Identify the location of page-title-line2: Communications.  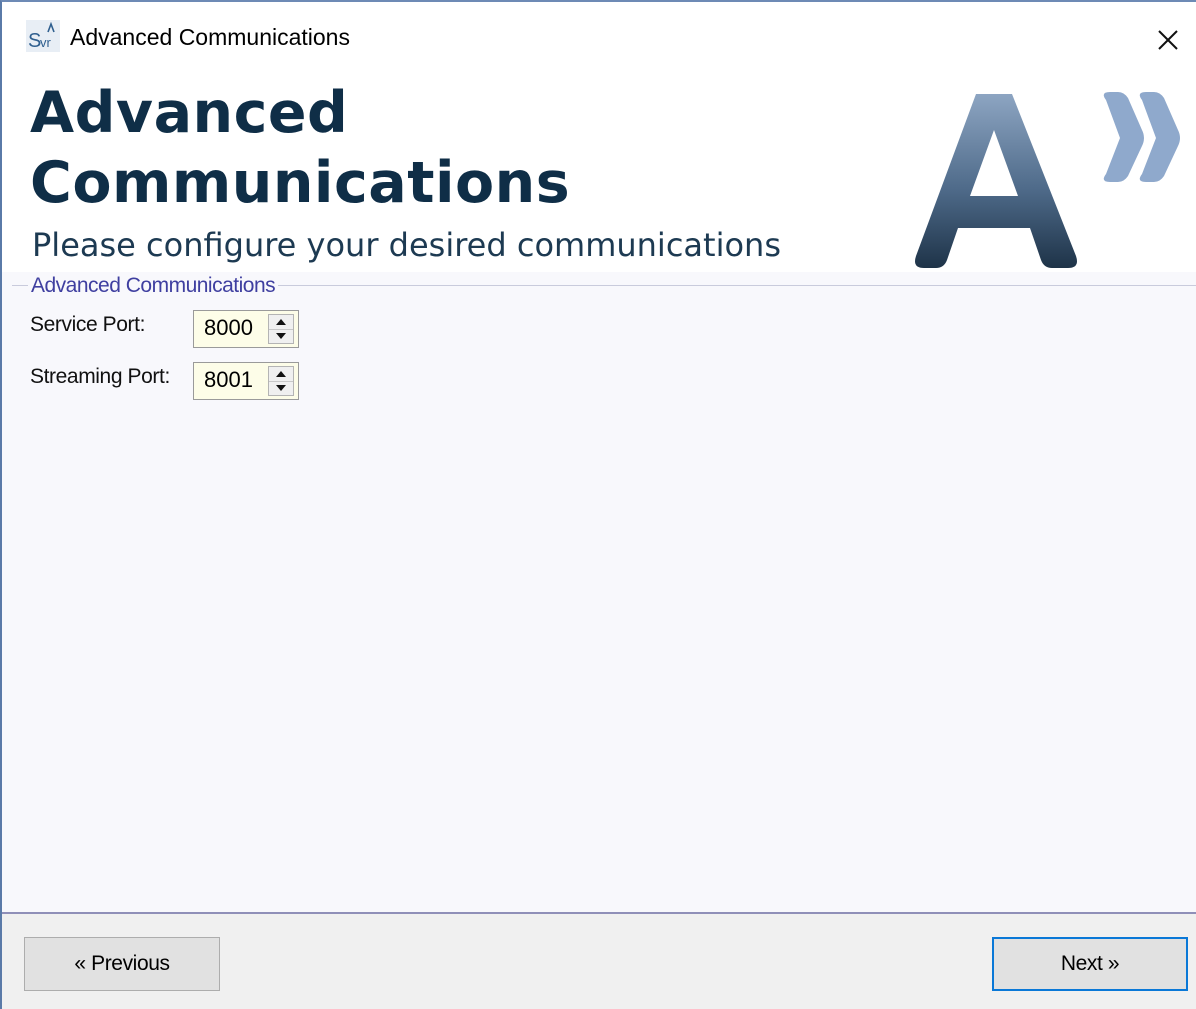
(300, 183).